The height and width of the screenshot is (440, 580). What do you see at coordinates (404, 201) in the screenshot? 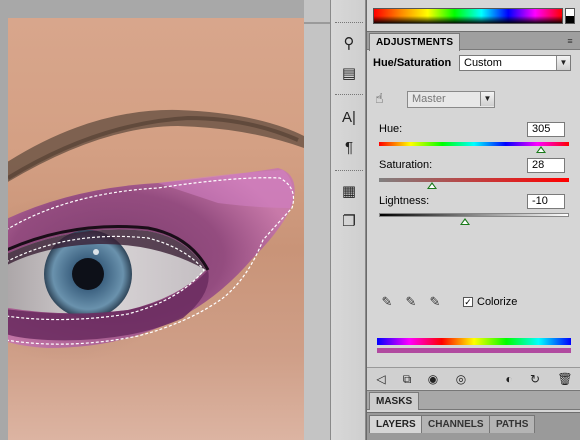
I see `lightness-label: Lightness:` at bounding box center [404, 201].